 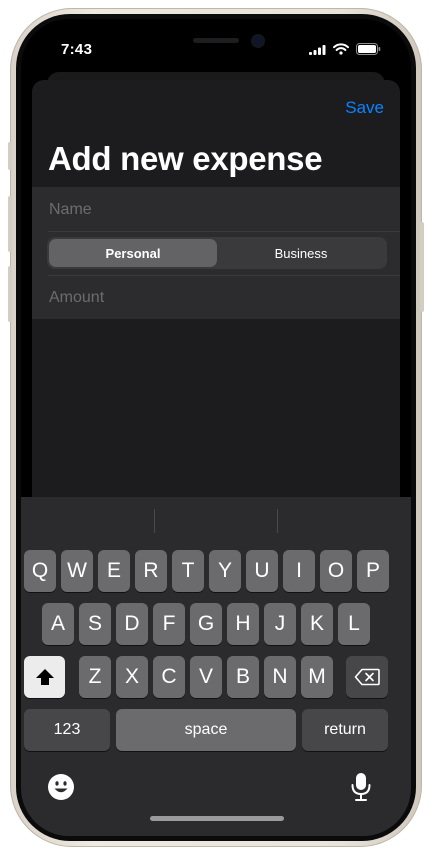 I want to click on space-key: space, so click(x=206, y=730).